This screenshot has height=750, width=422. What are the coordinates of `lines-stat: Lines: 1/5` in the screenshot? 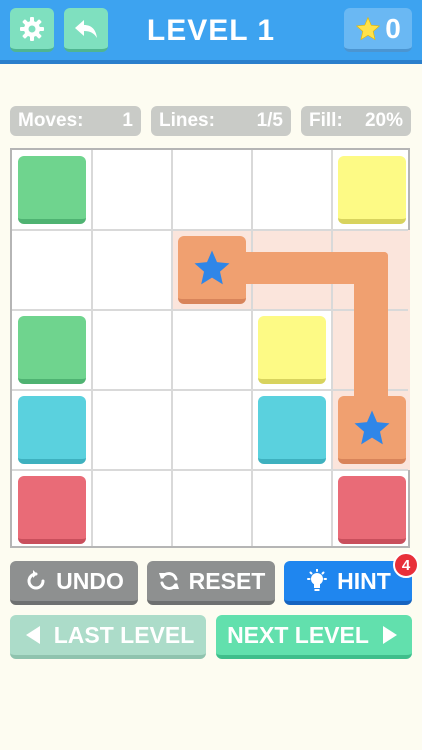 It's located at (221, 121).